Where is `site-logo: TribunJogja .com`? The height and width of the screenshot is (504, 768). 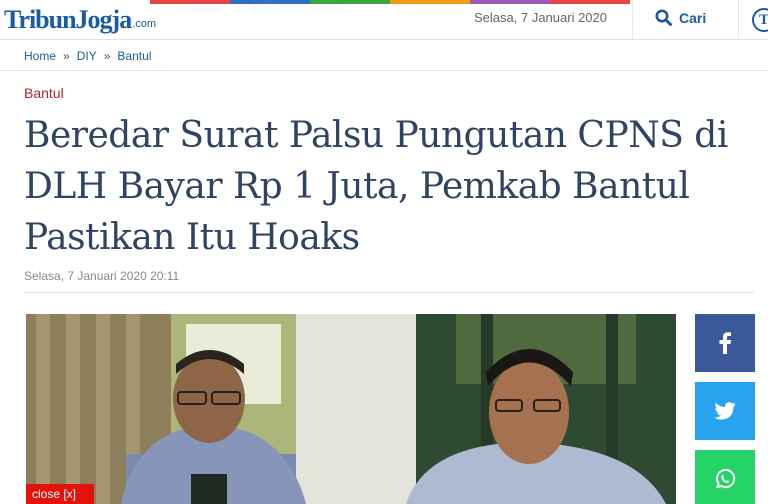 site-logo: TribunJogja .com is located at coordinates (80, 20).